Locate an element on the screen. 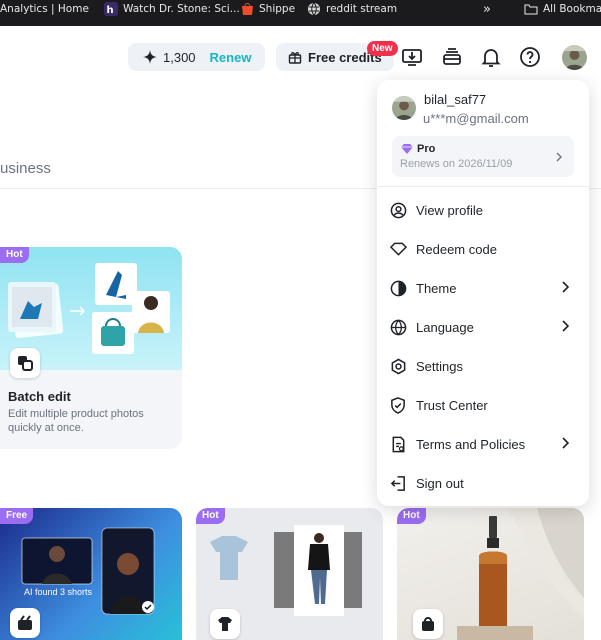 The width and height of the screenshot is (601, 640). free-badge: Free is located at coordinates (17, 516).